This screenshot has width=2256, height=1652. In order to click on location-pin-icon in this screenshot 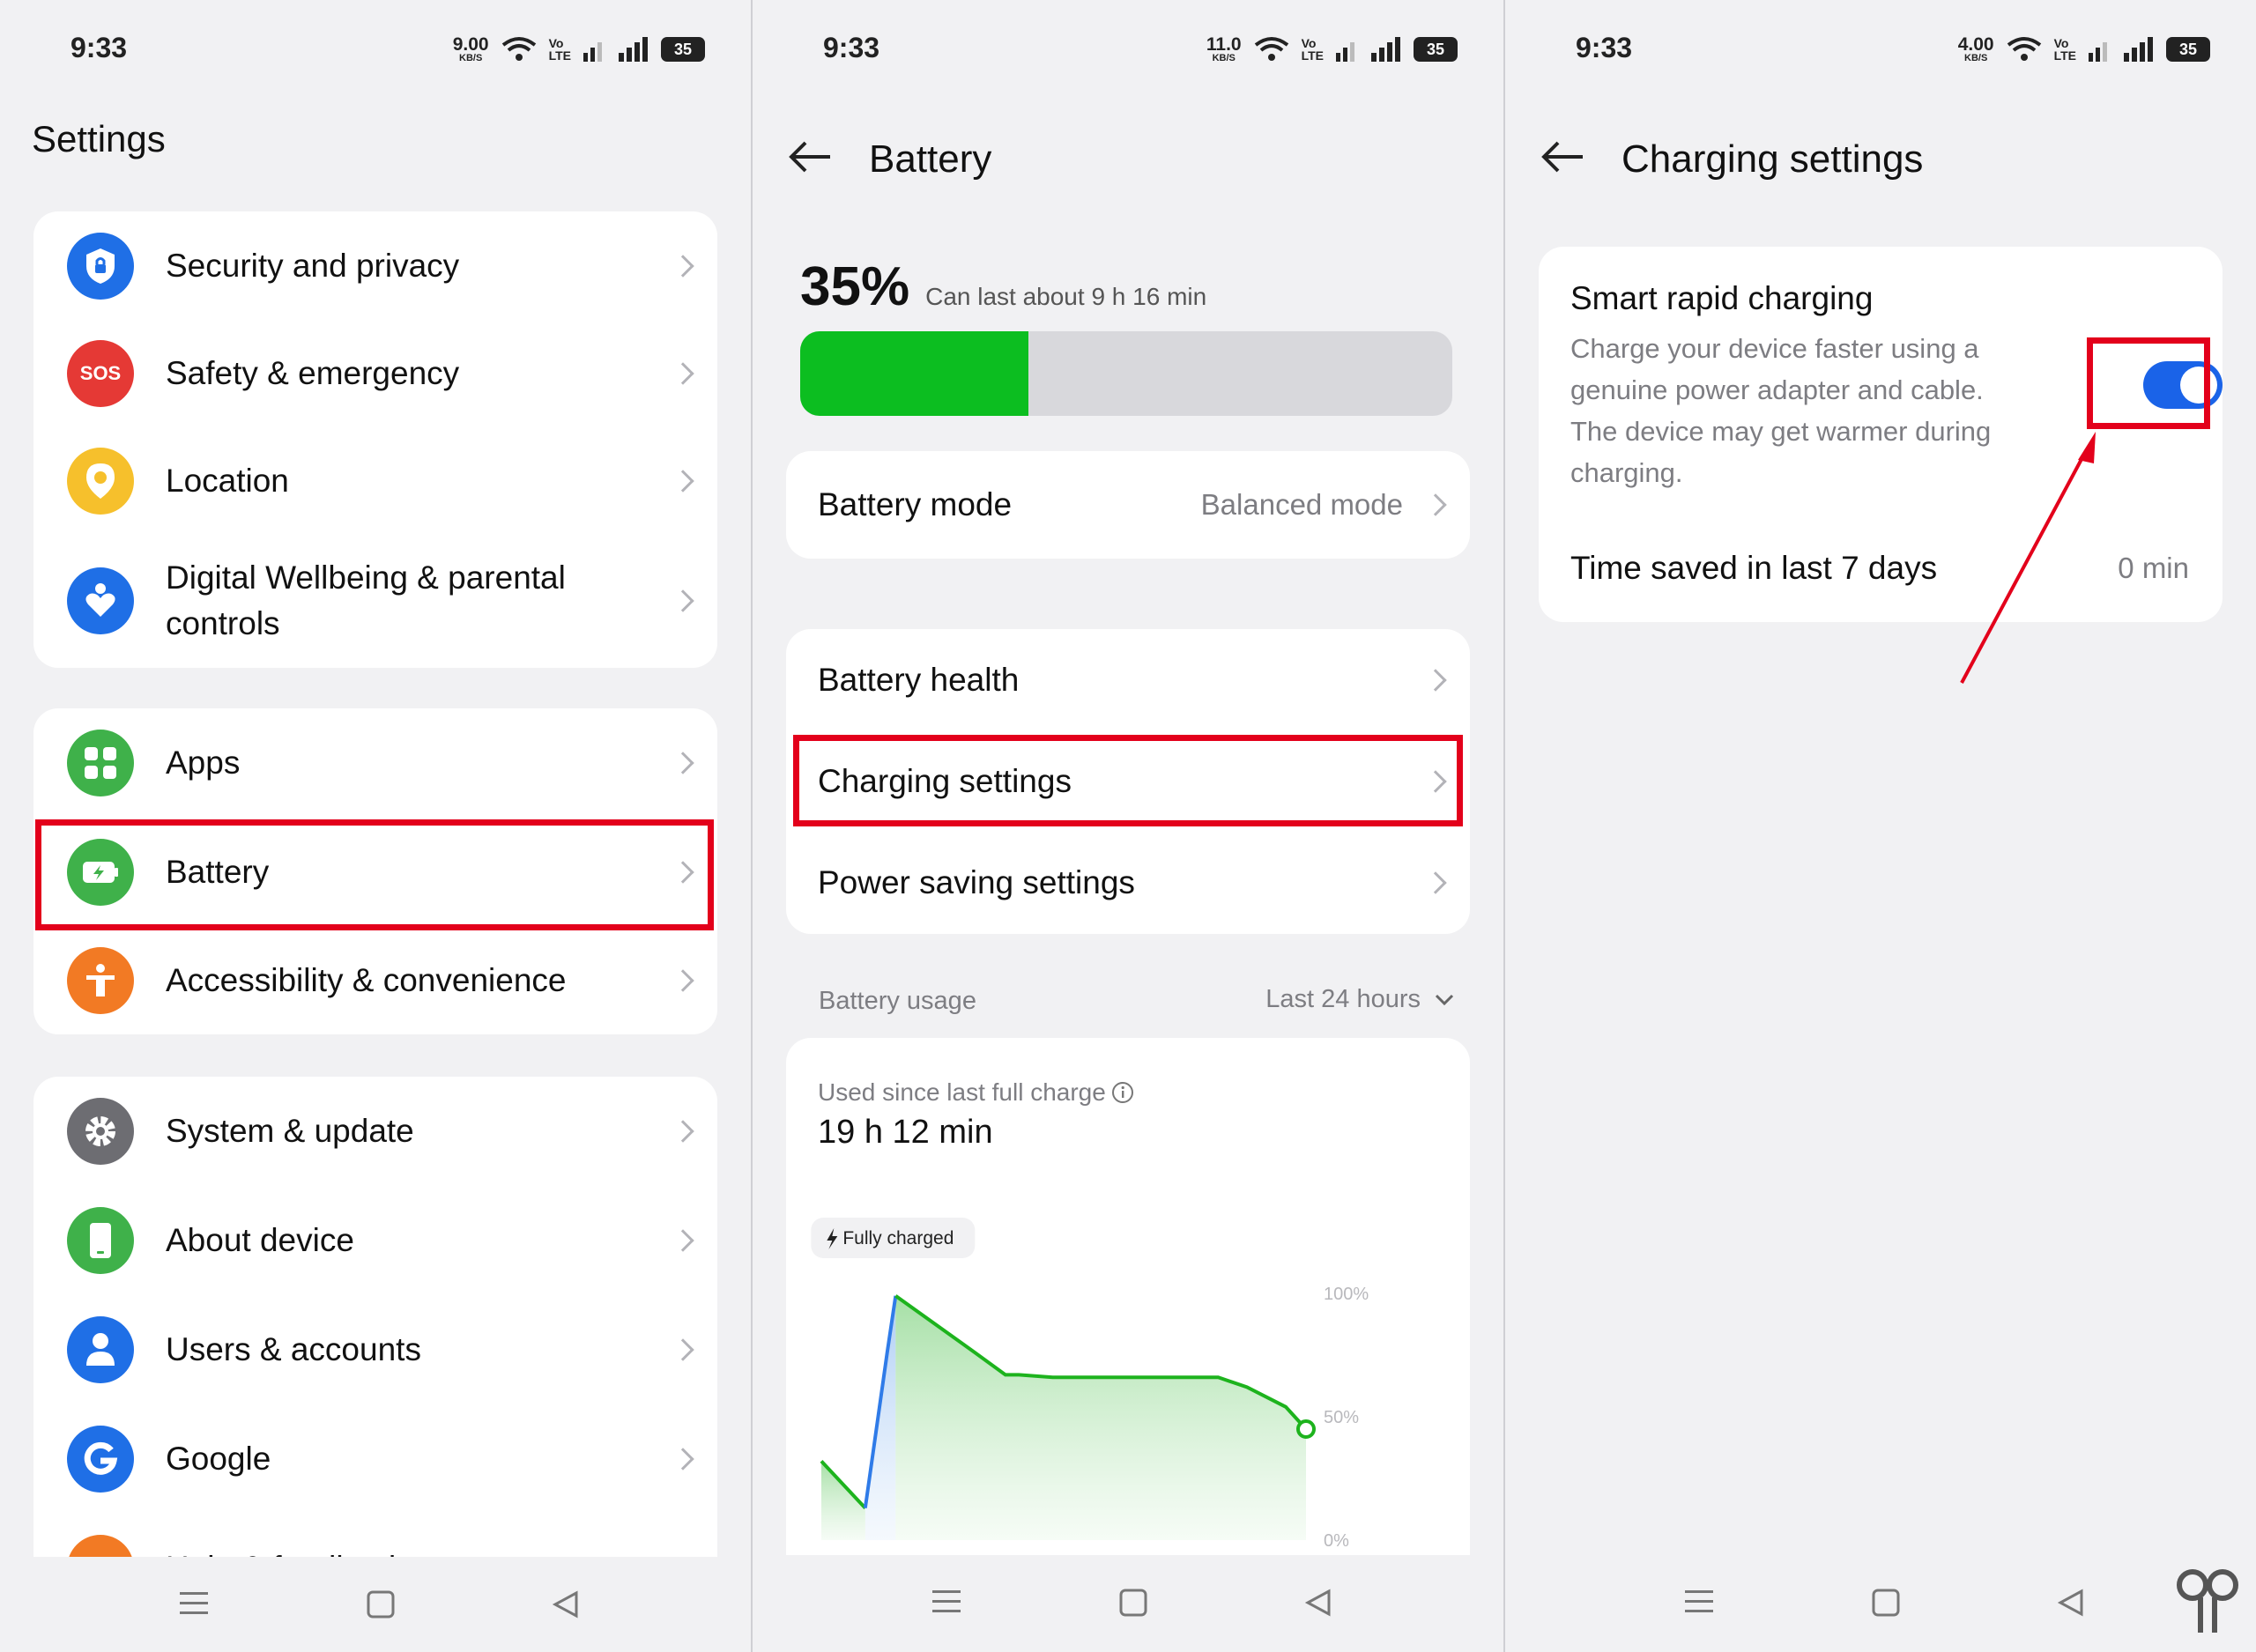, I will do `click(101, 481)`.